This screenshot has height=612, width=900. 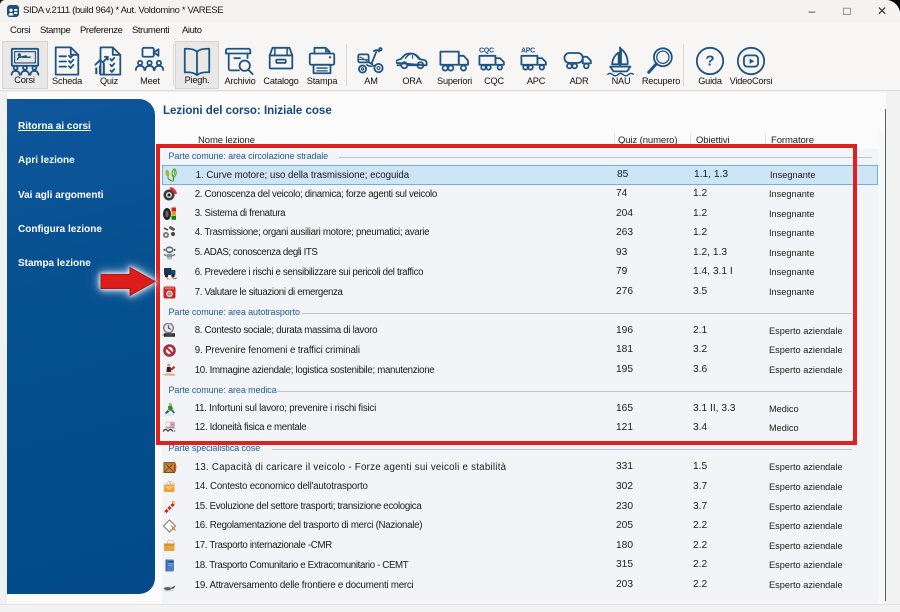 I want to click on svg-text: CQC, so click(x=486, y=51).